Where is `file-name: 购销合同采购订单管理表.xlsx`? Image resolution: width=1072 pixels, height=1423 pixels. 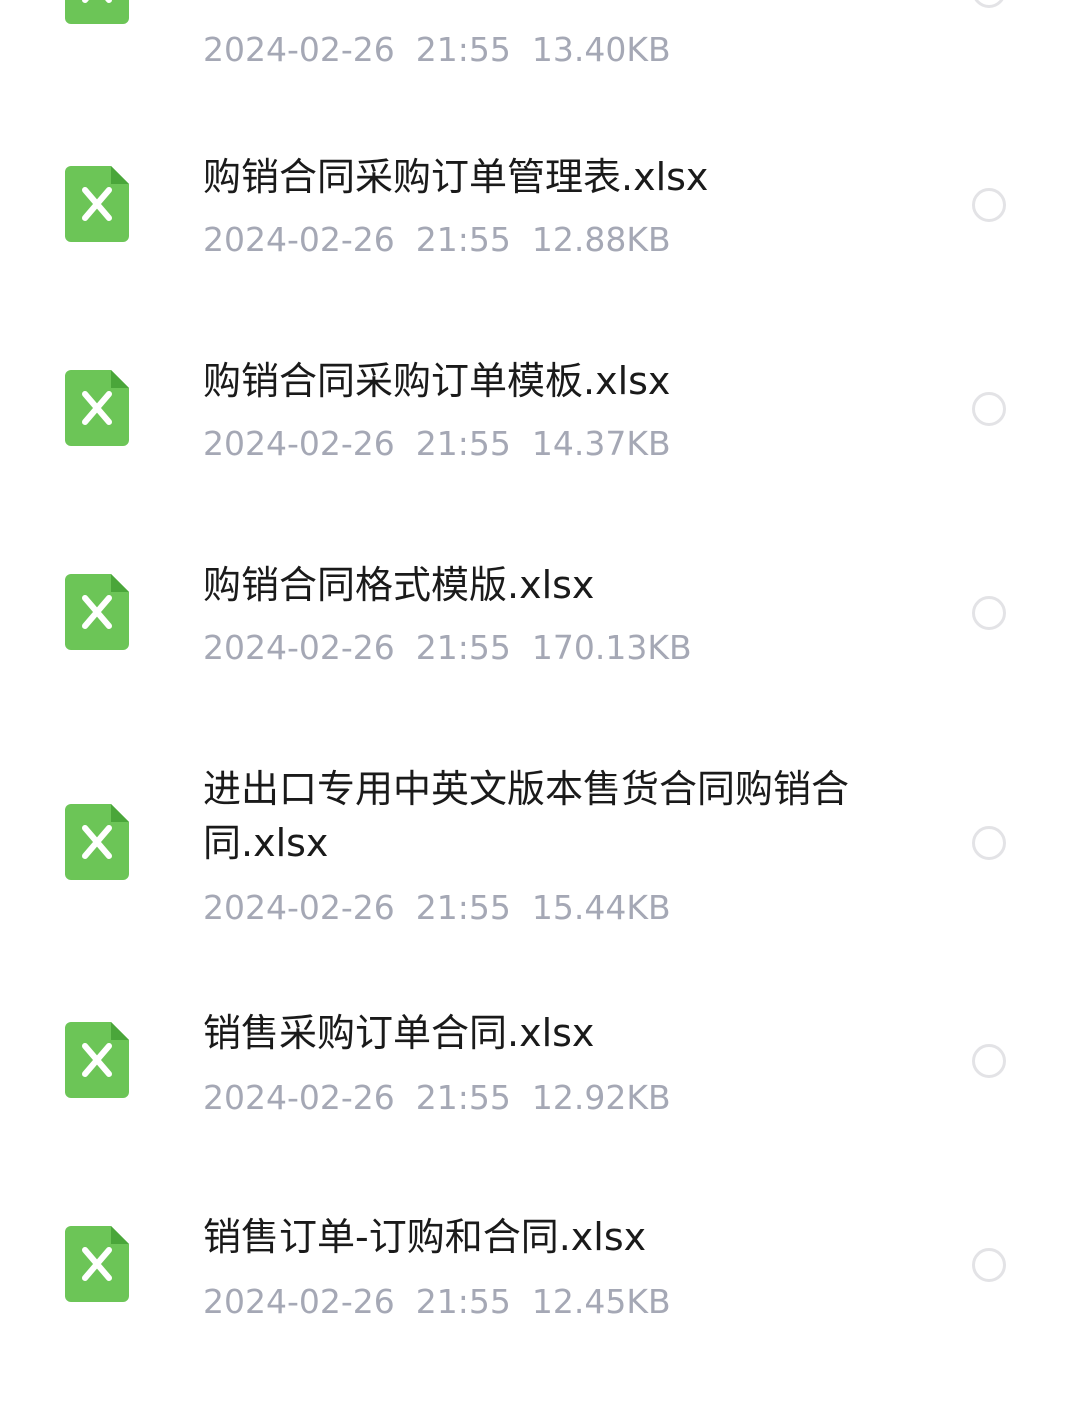
file-name: 购销合同采购订单管理表.xlsx is located at coordinates (456, 177).